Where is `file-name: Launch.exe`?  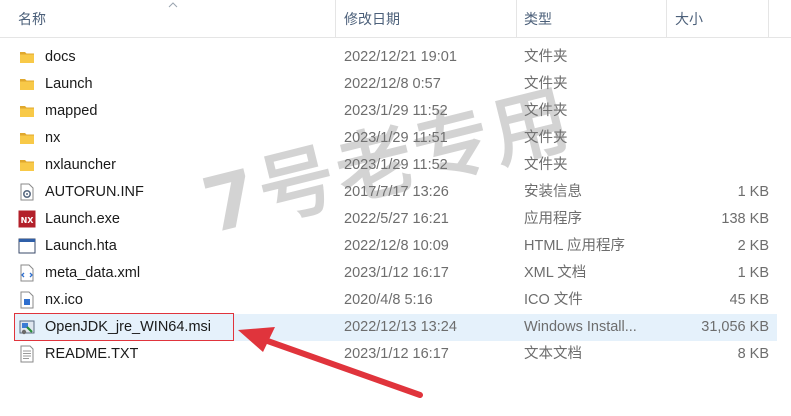
file-name: Launch.exe is located at coordinates (82, 219).